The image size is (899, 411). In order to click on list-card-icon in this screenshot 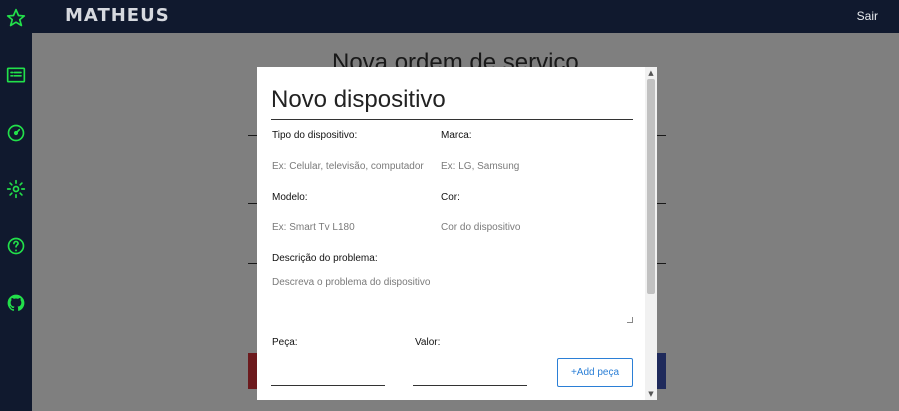, I will do `click(16, 75)`.